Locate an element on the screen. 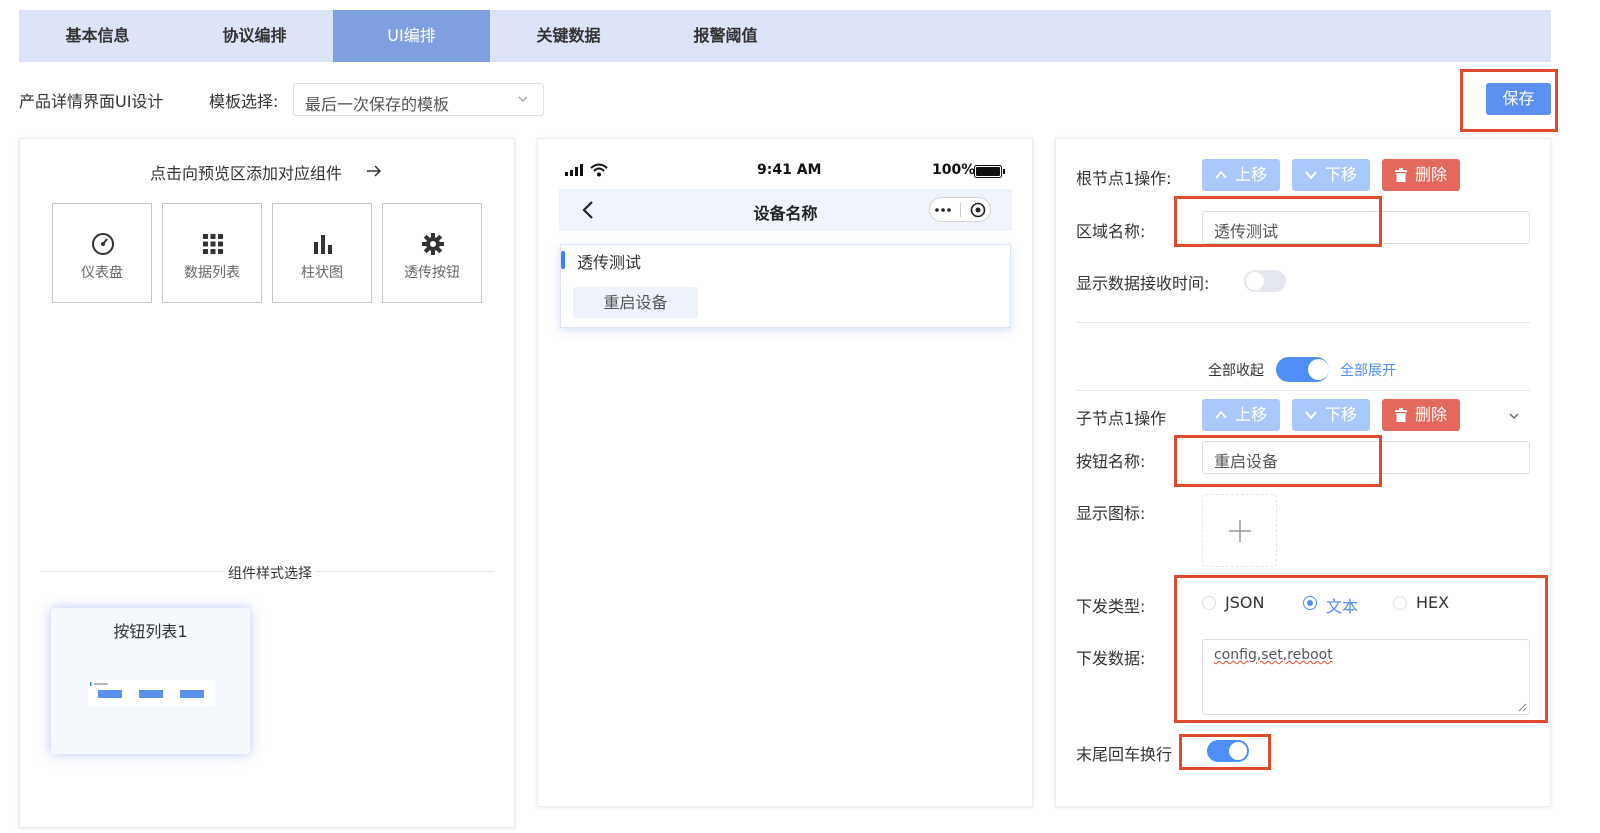 The image size is (1600, 833). tab-ui-layout: UI编排 is located at coordinates (411, 36).